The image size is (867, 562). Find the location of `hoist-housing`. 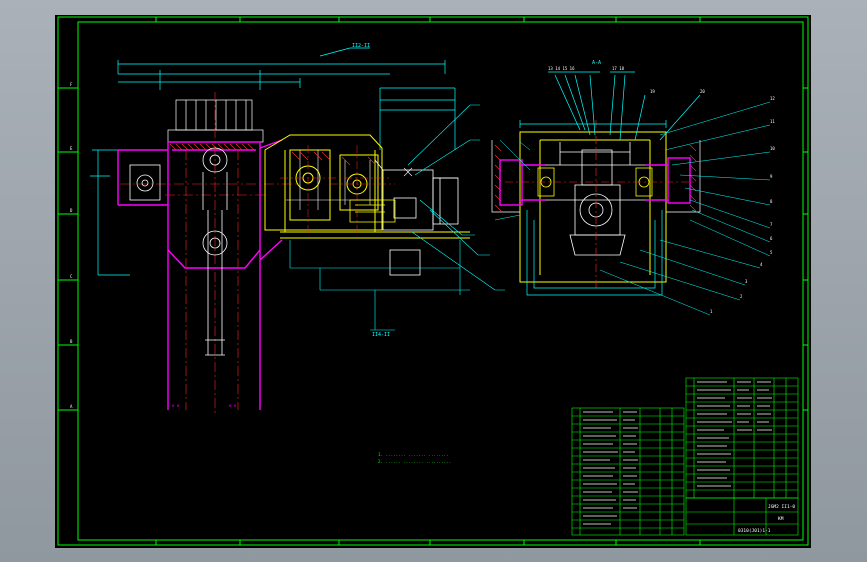

hoist-housing is located at coordinates (200, 274).